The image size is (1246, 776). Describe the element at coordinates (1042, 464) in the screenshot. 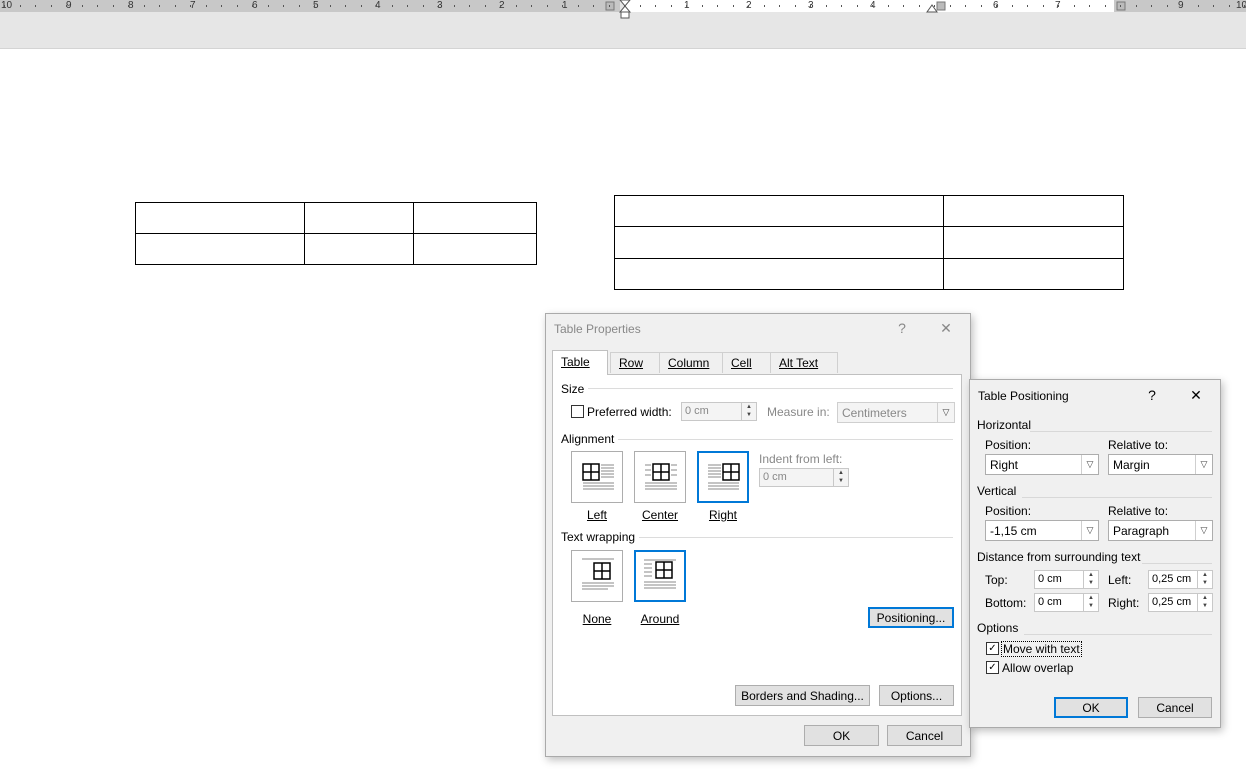

I see `h-position-select: Right ▽` at that location.